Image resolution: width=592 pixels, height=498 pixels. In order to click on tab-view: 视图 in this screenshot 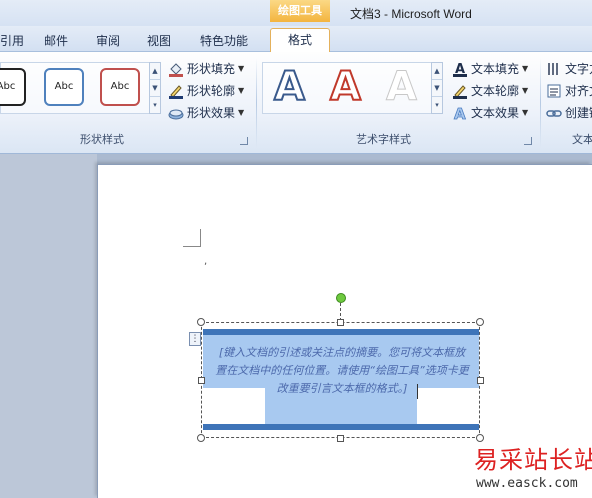, I will do `click(159, 40)`.